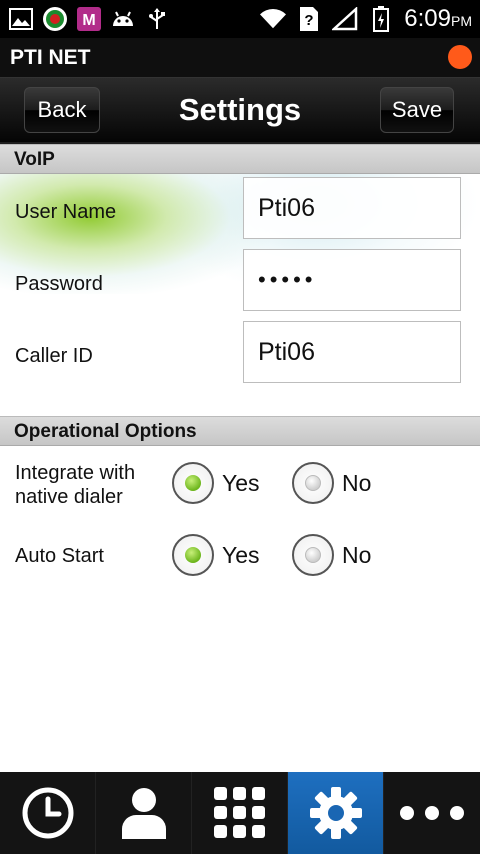 The image size is (480, 854). I want to click on svg-text: M, so click(88, 20).